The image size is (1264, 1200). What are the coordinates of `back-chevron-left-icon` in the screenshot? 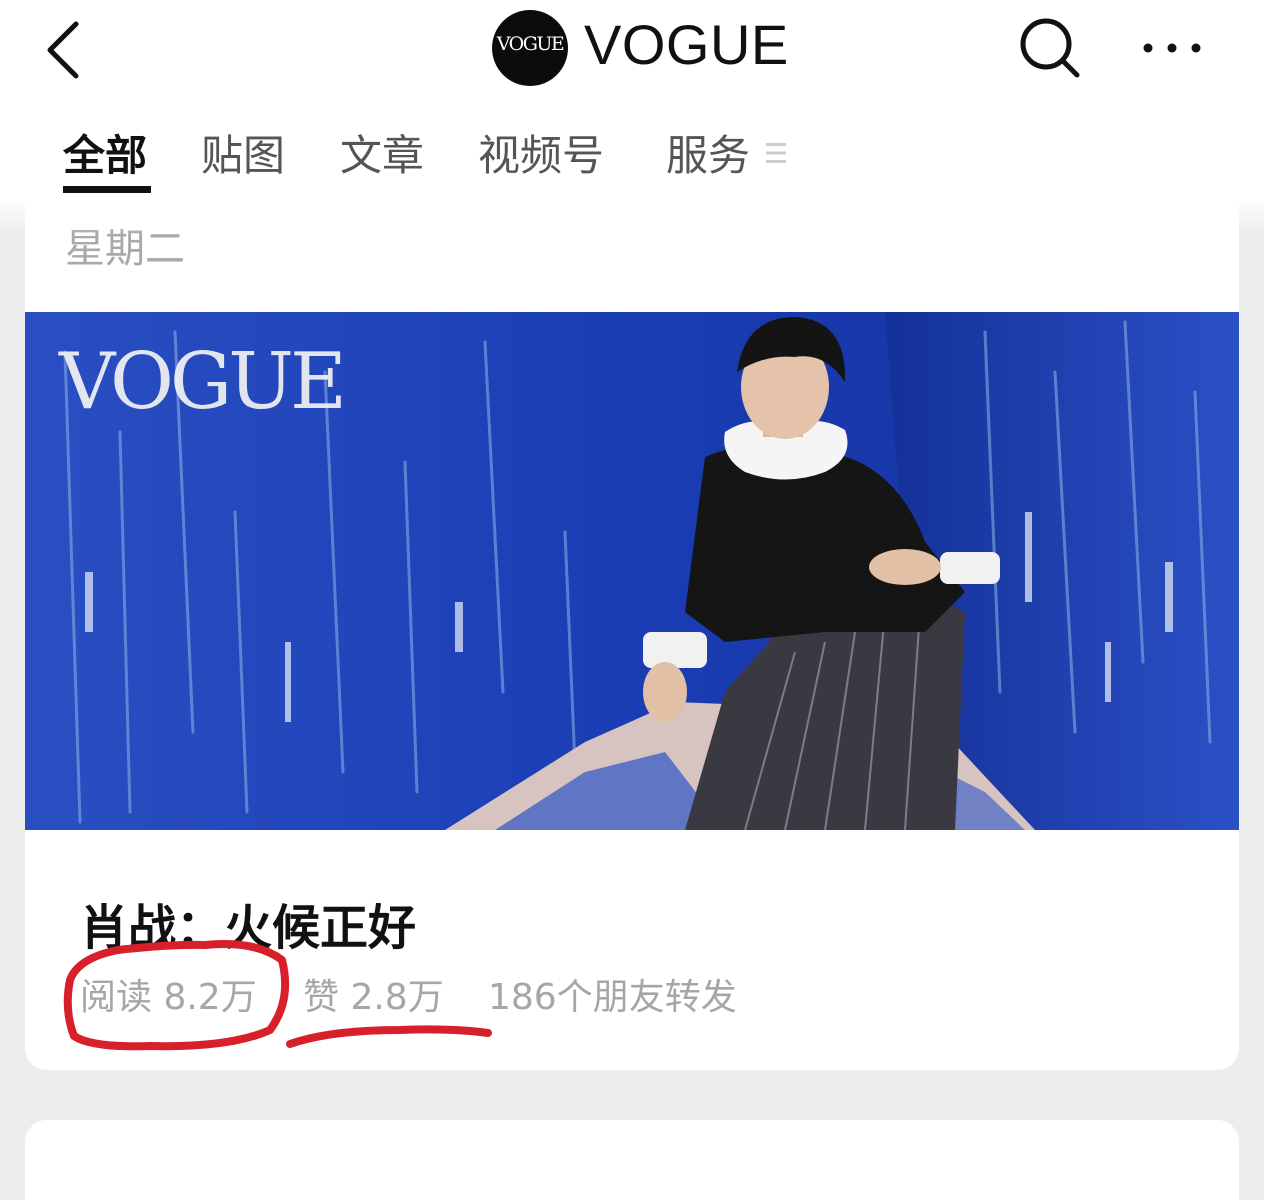 It's located at (65, 50).